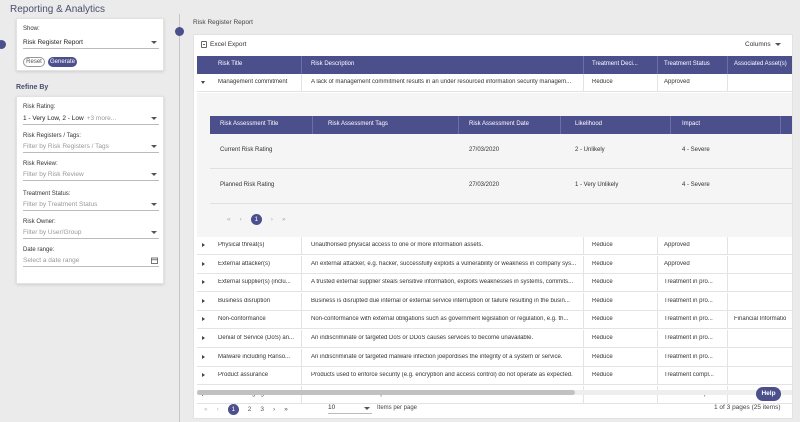 The width and height of the screenshot is (800, 422). I want to click on panel-divider, so click(179, 218).